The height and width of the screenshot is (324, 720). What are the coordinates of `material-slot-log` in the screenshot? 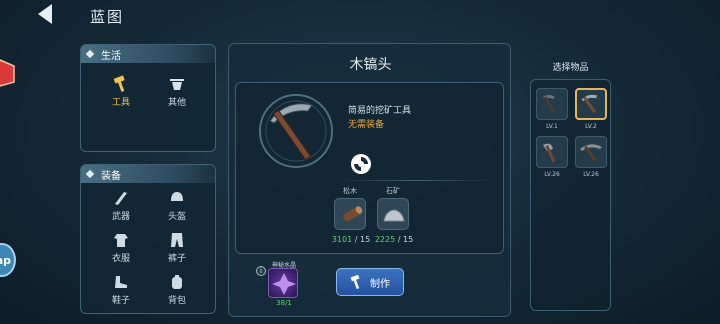 It's located at (350, 214).